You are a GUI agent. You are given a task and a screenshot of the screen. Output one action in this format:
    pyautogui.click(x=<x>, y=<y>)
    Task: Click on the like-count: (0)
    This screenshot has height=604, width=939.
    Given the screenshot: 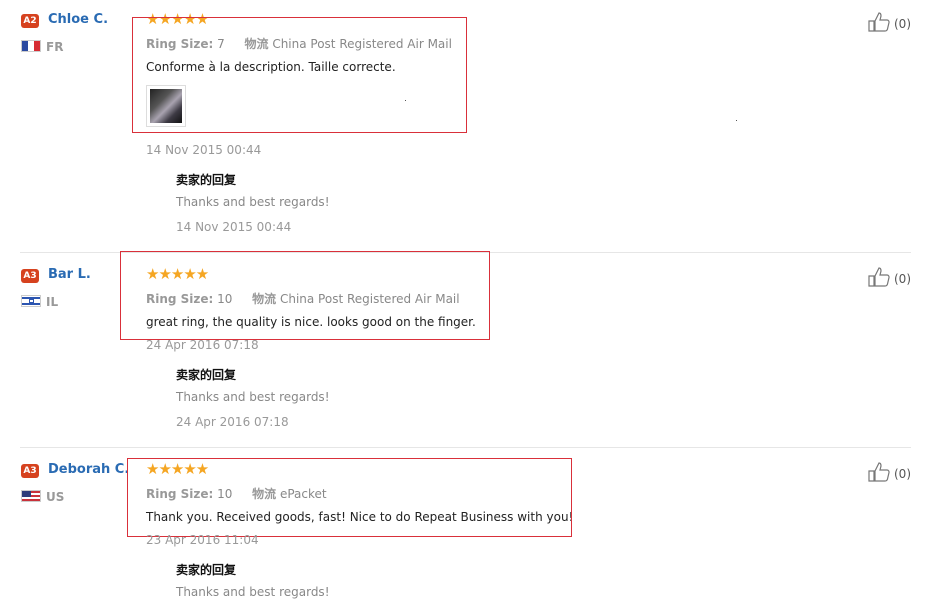 What is the action you would take?
    pyautogui.click(x=902, y=473)
    